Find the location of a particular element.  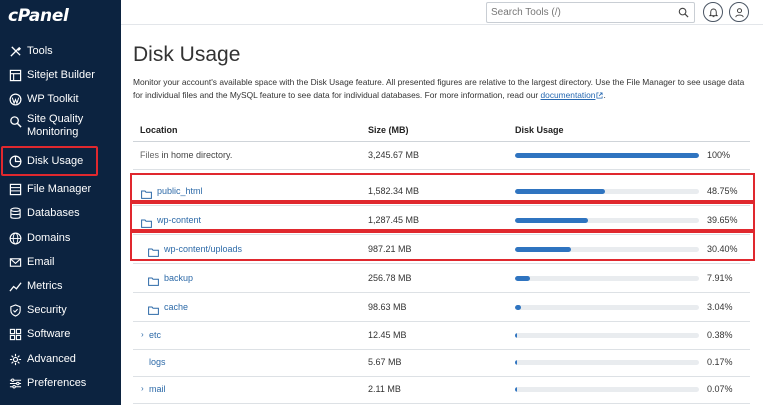

metrics-icon is located at coordinates (15, 286).